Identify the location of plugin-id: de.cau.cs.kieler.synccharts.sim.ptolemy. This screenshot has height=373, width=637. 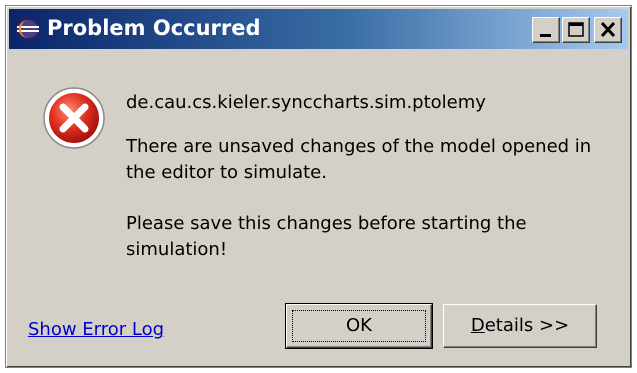
(306, 102).